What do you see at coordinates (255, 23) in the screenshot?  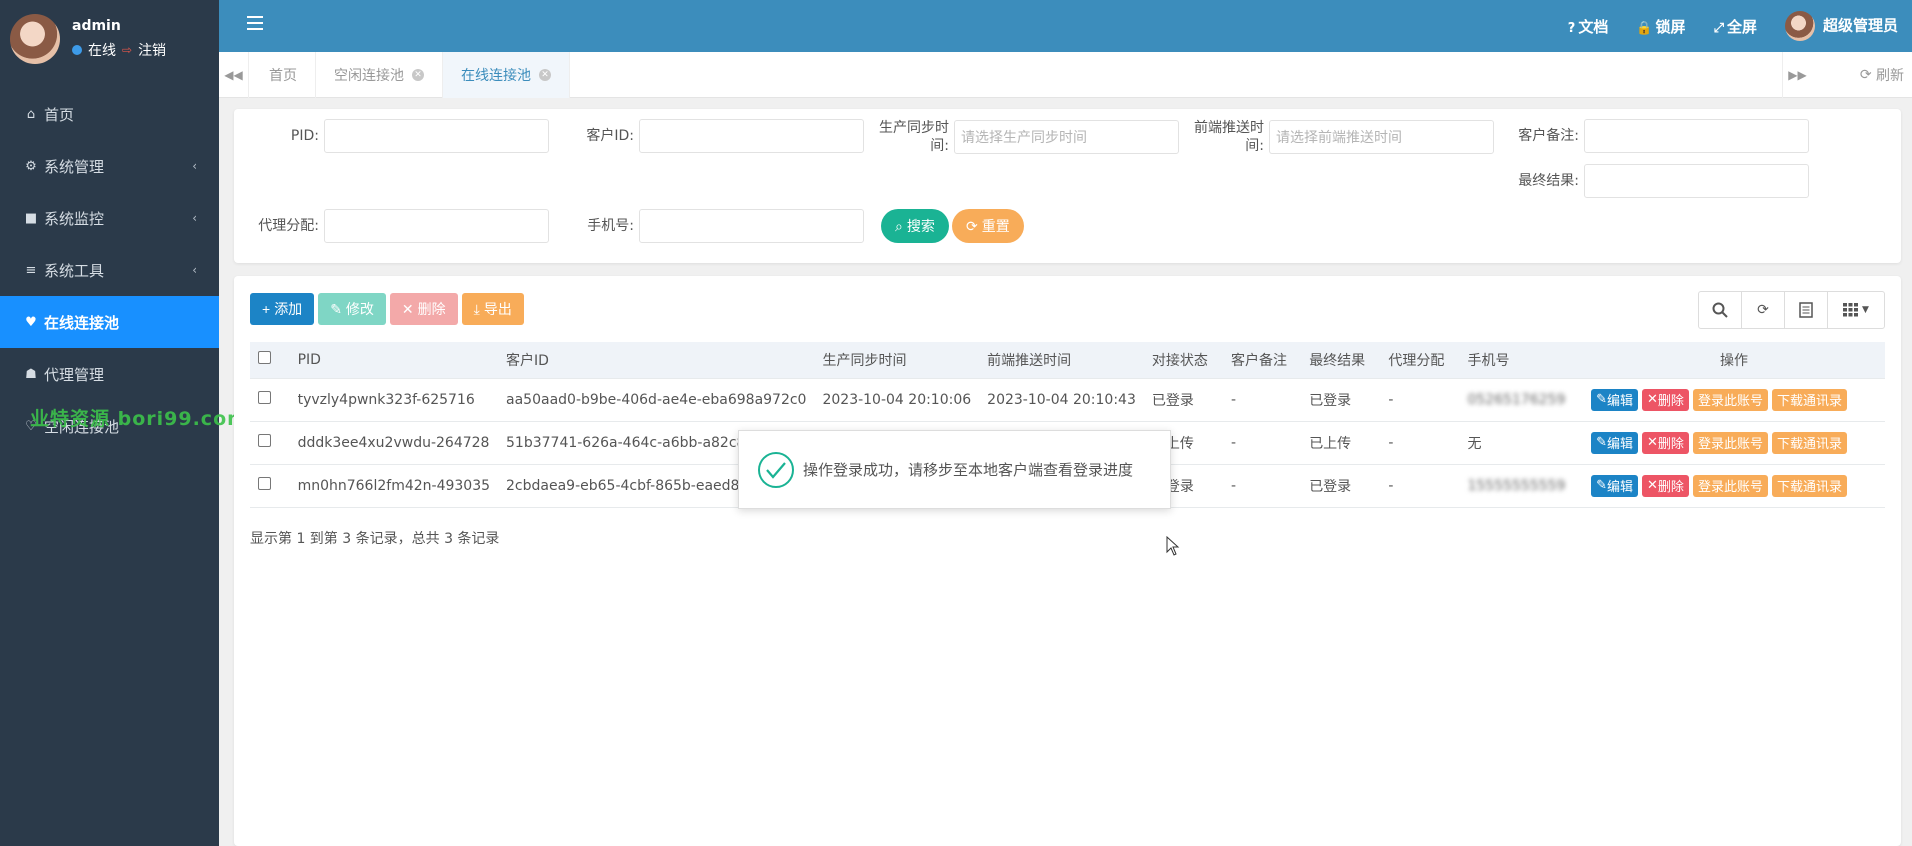 I see `menu-toggle-icon` at bounding box center [255, 23].